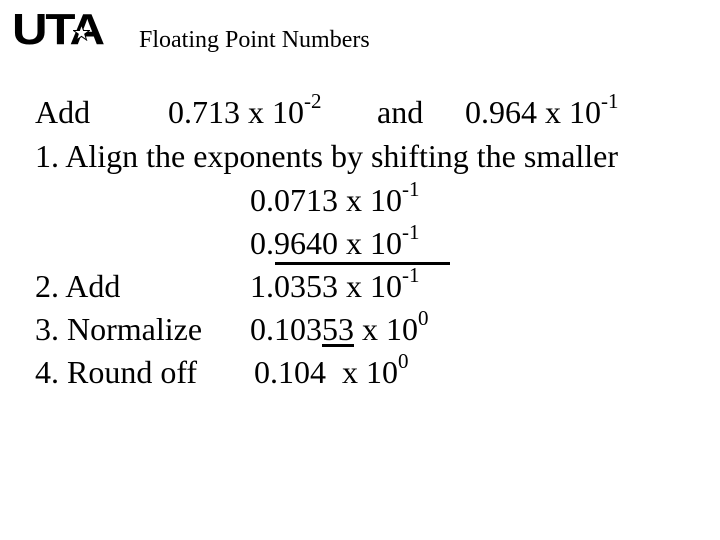 Image resolution: width=720 pixels, height=540 pixels. I want to click on aligned-operand-a: 0.0713 x 10-1, so click(335, 199).